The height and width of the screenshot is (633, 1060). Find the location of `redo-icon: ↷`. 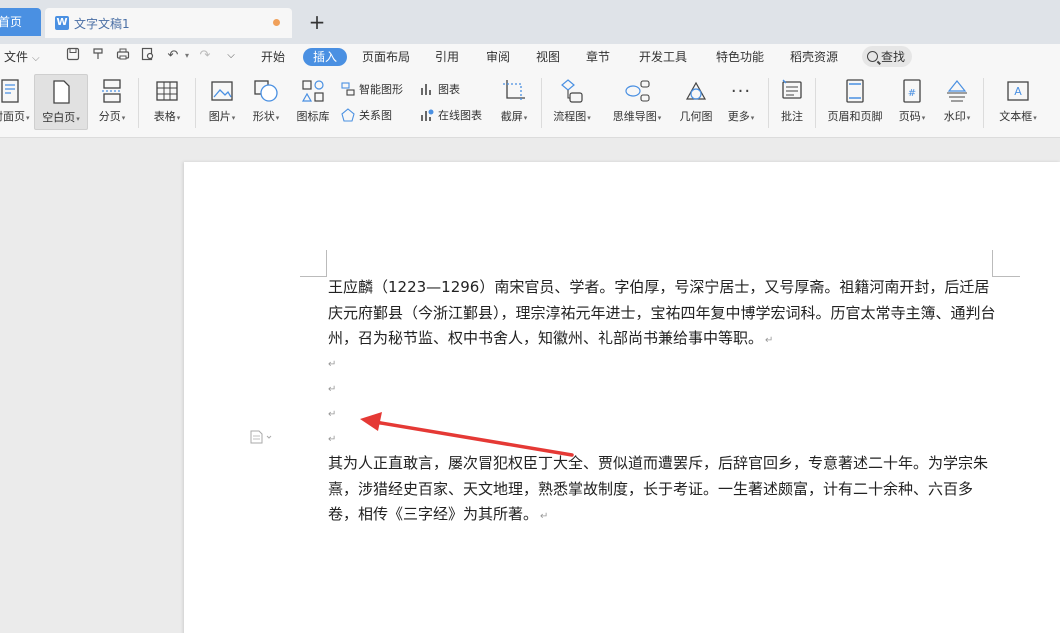

redo-icon: ↷ is located at coordinates (205, 56).